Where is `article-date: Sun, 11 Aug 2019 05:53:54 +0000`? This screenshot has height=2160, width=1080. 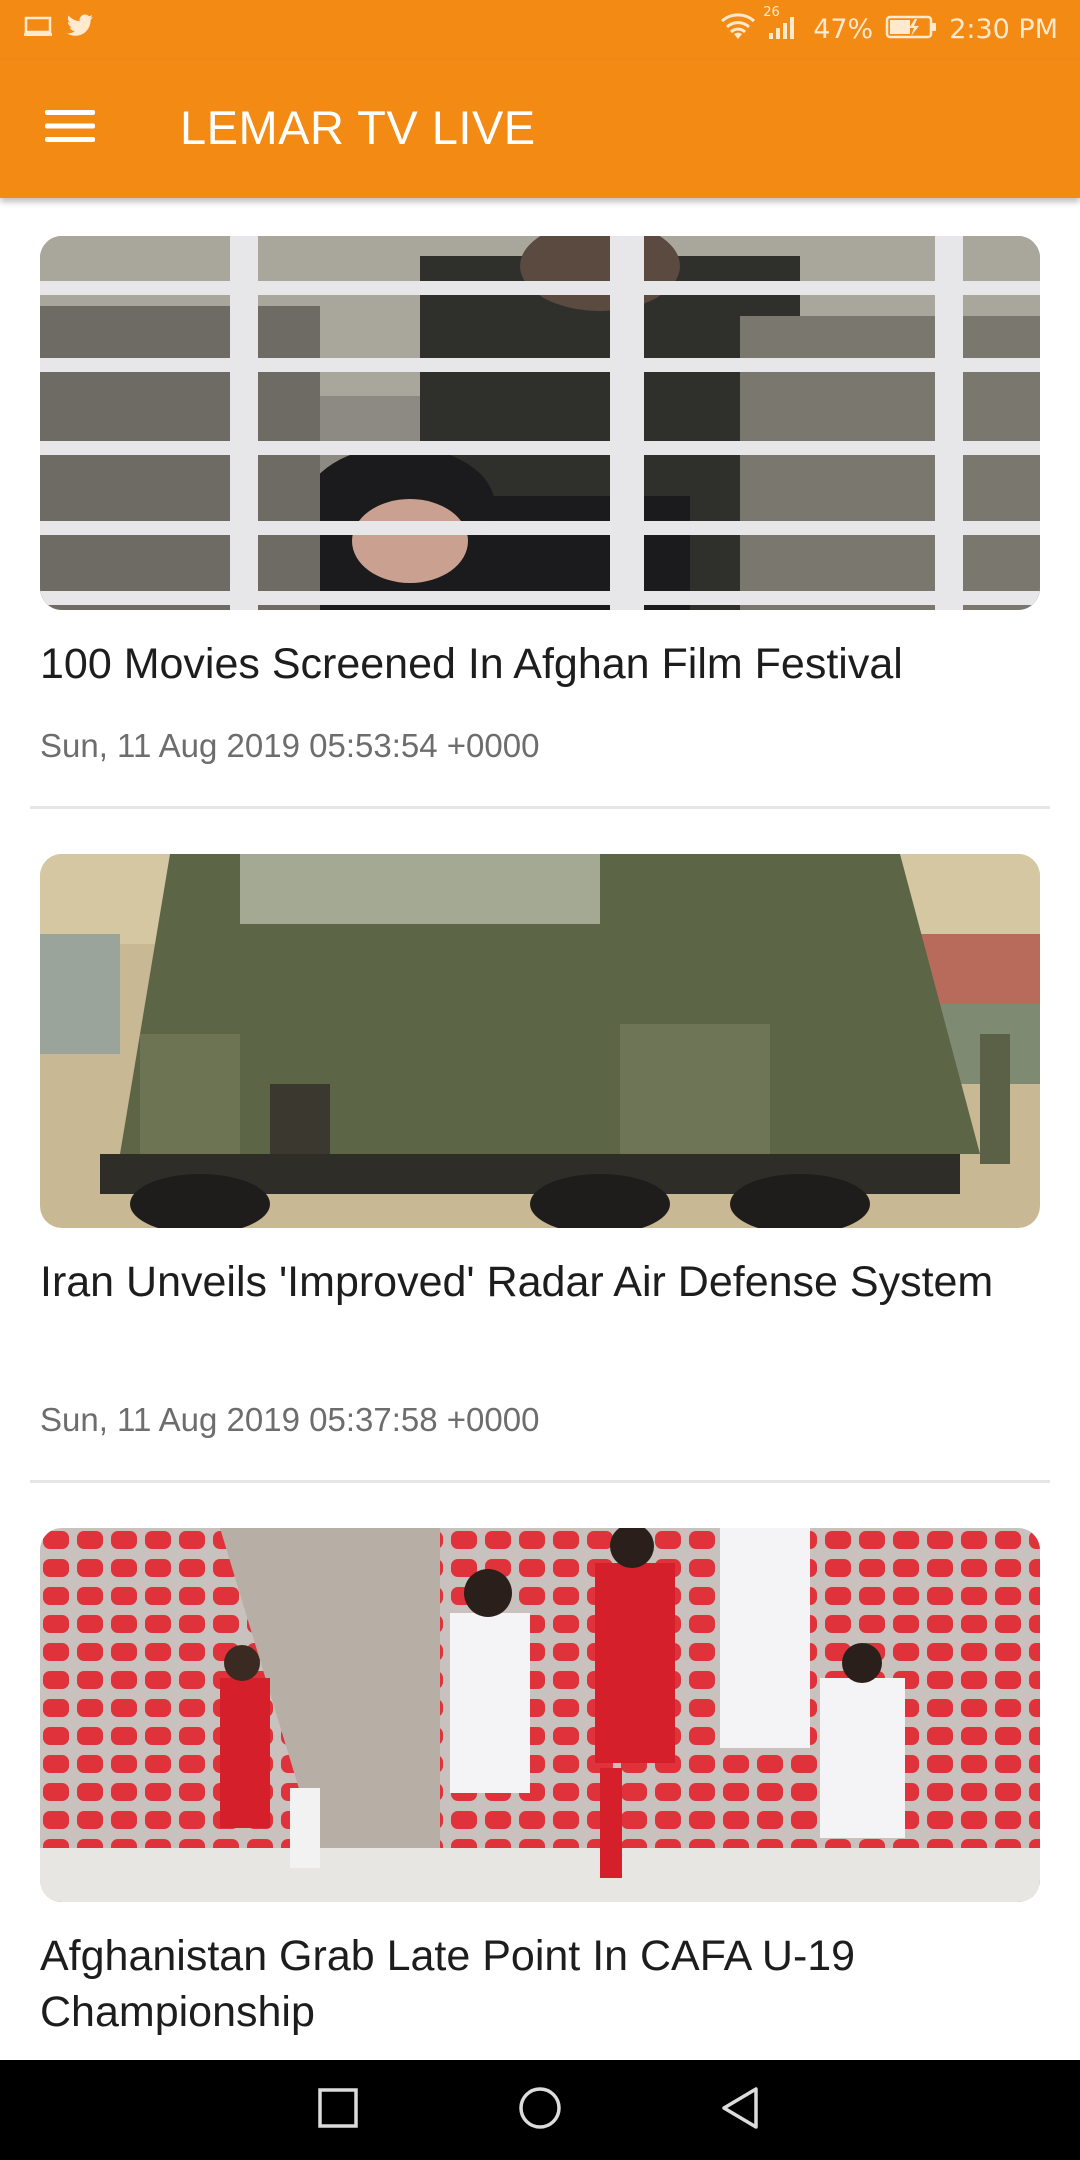
article-date: Sun, 11 Aug 2019 05:53:54 +0000 is located at coordinates (290, 745).